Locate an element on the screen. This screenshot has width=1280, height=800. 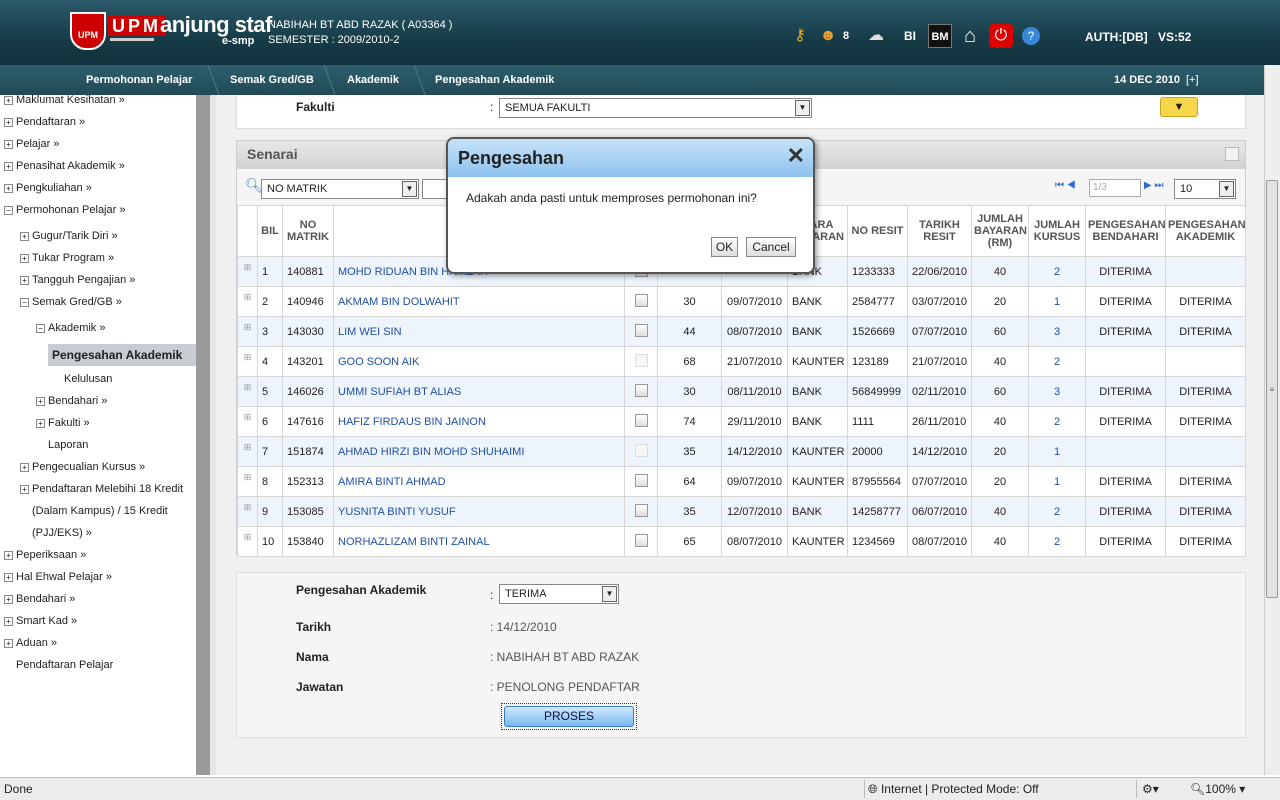
collapse-filter-button: ▼ is located at coordinates (1179, 107).